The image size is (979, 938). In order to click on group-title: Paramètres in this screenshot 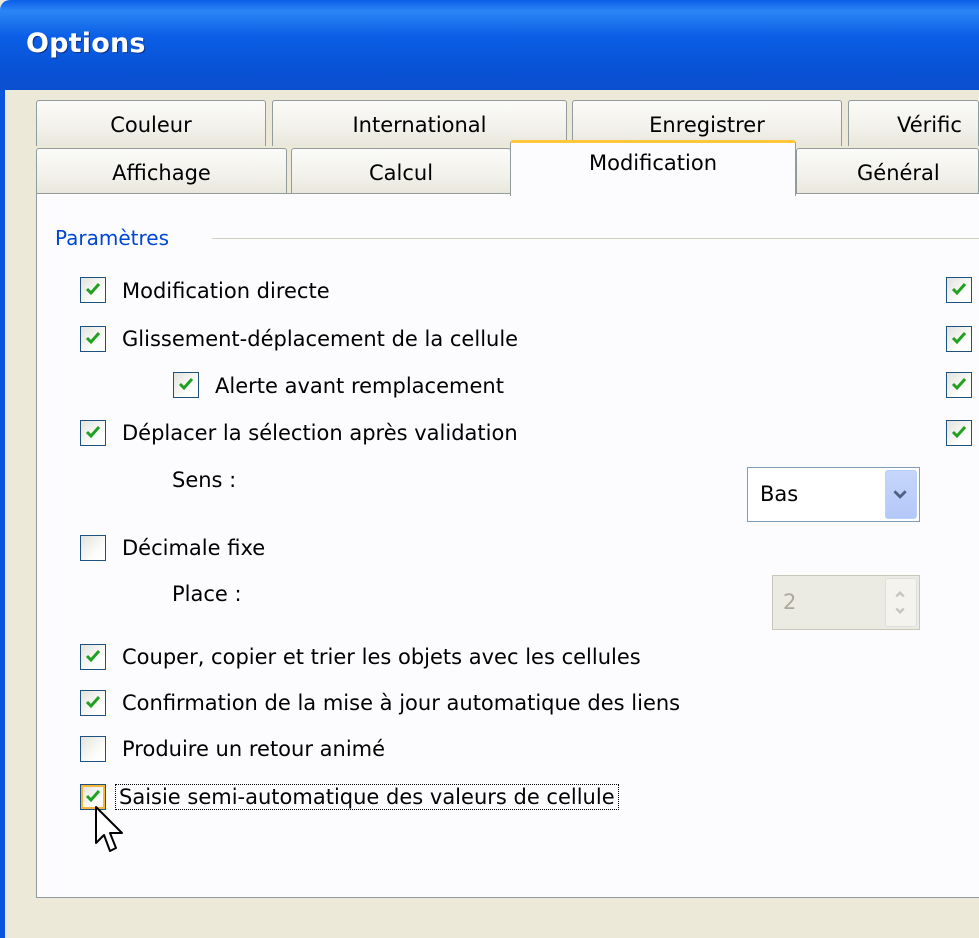, I will do `click(112, 238)`.